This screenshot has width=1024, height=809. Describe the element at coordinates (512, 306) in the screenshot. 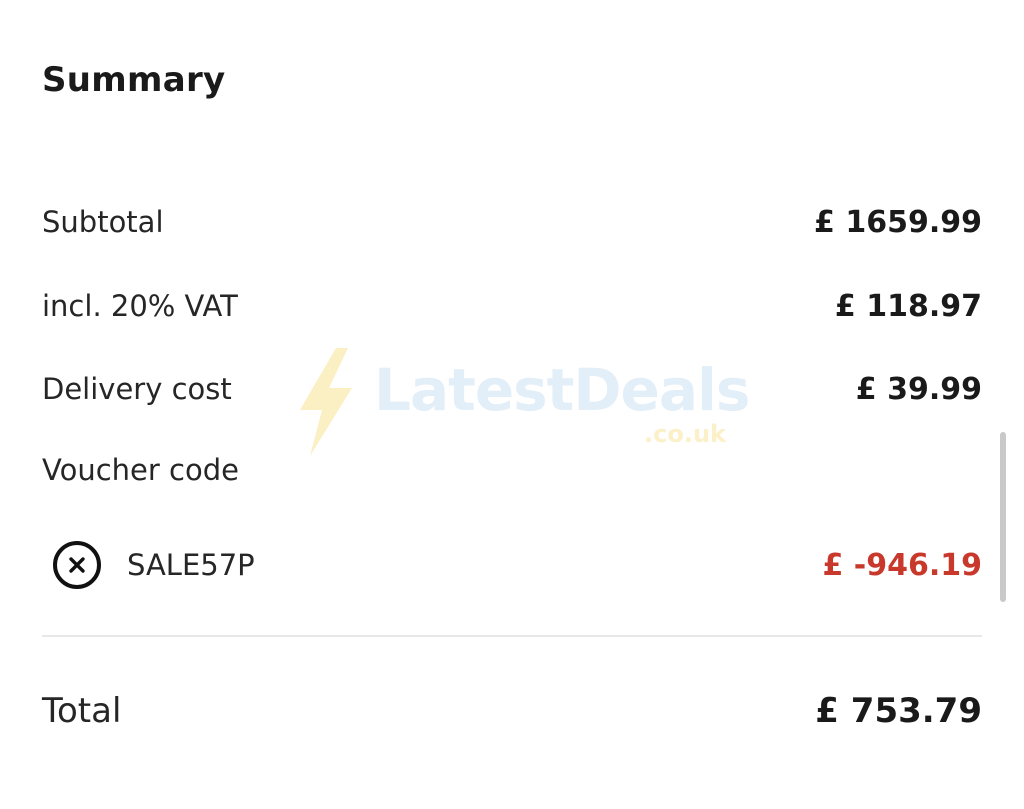

I see `vat-row: incl. 20% VAT £ 118.97` at that location.